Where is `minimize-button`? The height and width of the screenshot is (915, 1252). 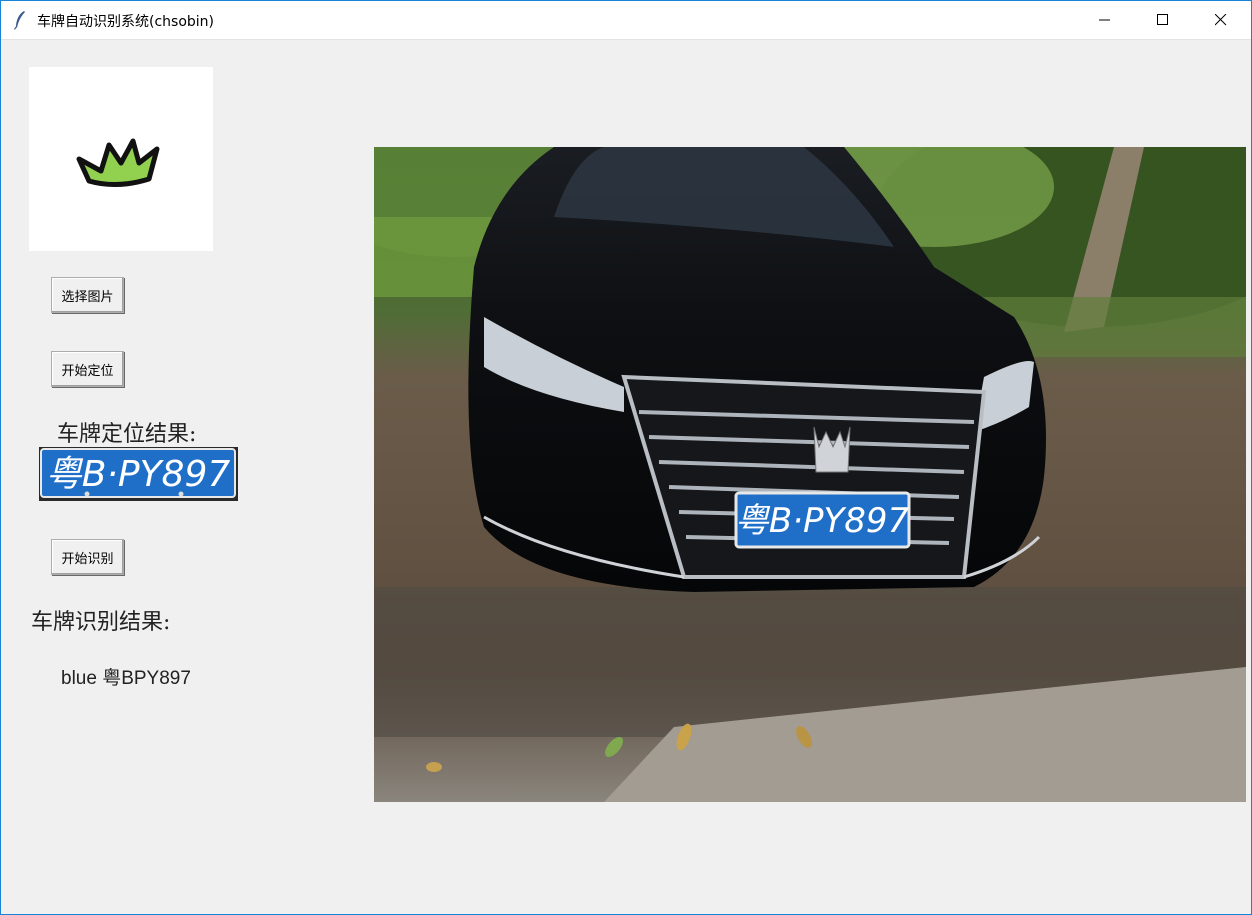
minimize-button is located at coordinates (1105, 20).